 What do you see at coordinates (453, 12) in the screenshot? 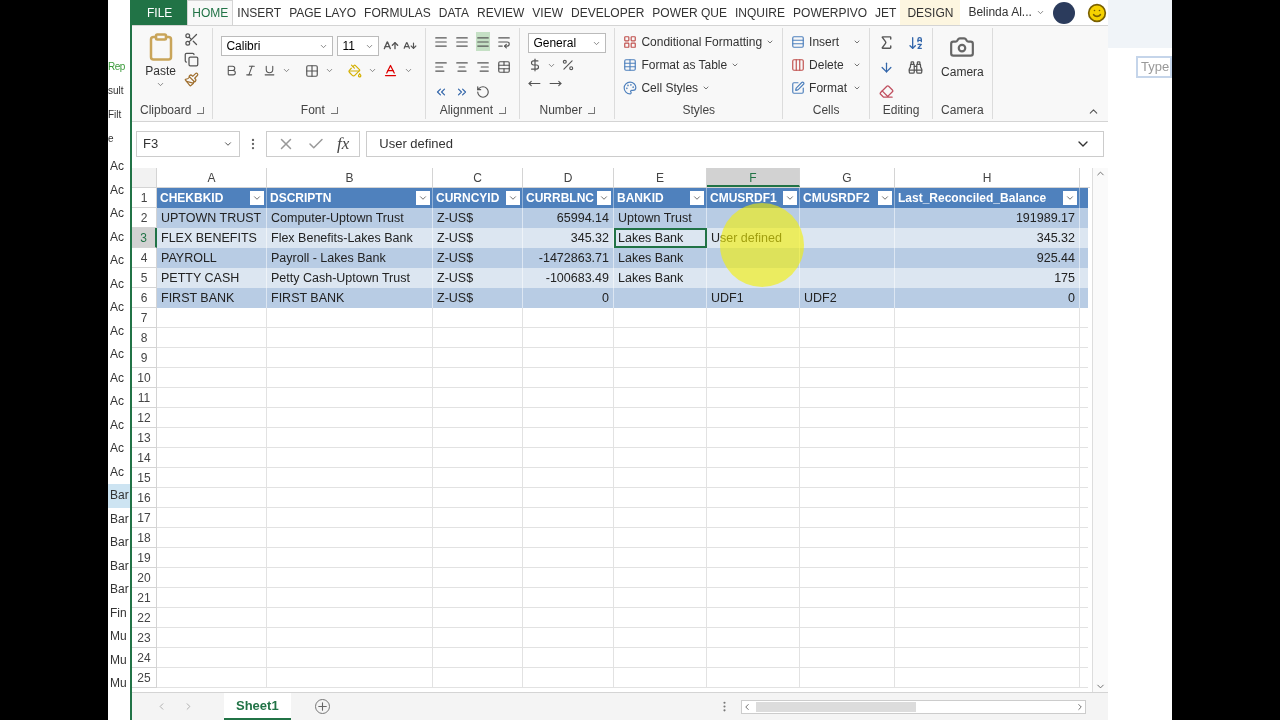
I see `ribbon-tab: DATA` at bounding box center [453, 12].